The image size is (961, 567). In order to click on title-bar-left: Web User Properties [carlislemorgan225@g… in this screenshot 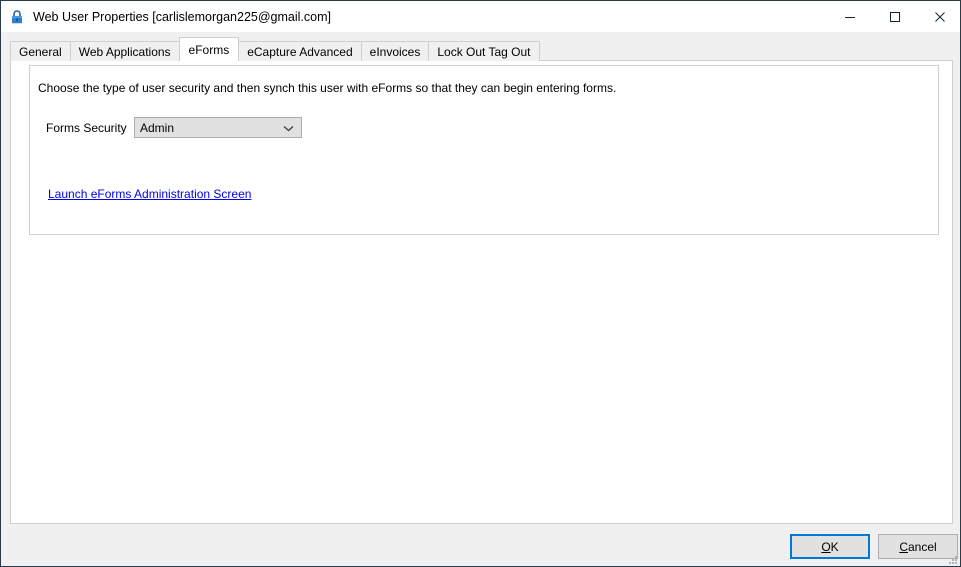, I will do `click(170, 16)`.